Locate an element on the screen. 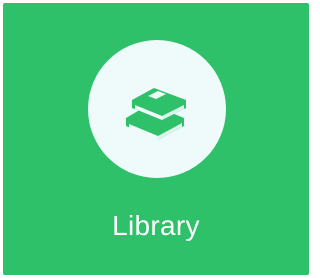 This screenshot has width=320, height=278. tile-label: Library is located at coordinates (156, 225).